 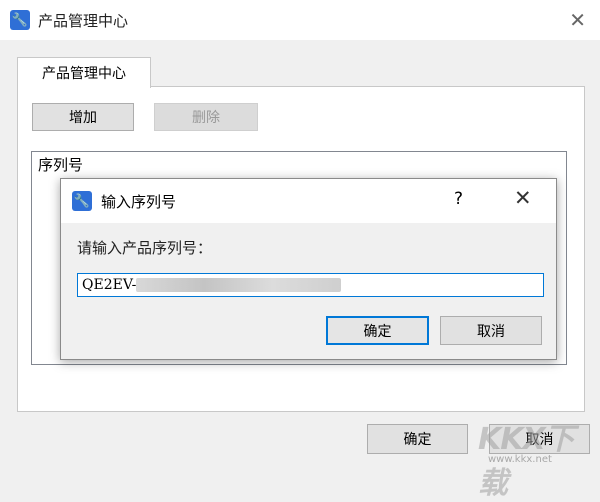 I want to click on dialog-close-icon: ✕, so click(x=523, y=198).